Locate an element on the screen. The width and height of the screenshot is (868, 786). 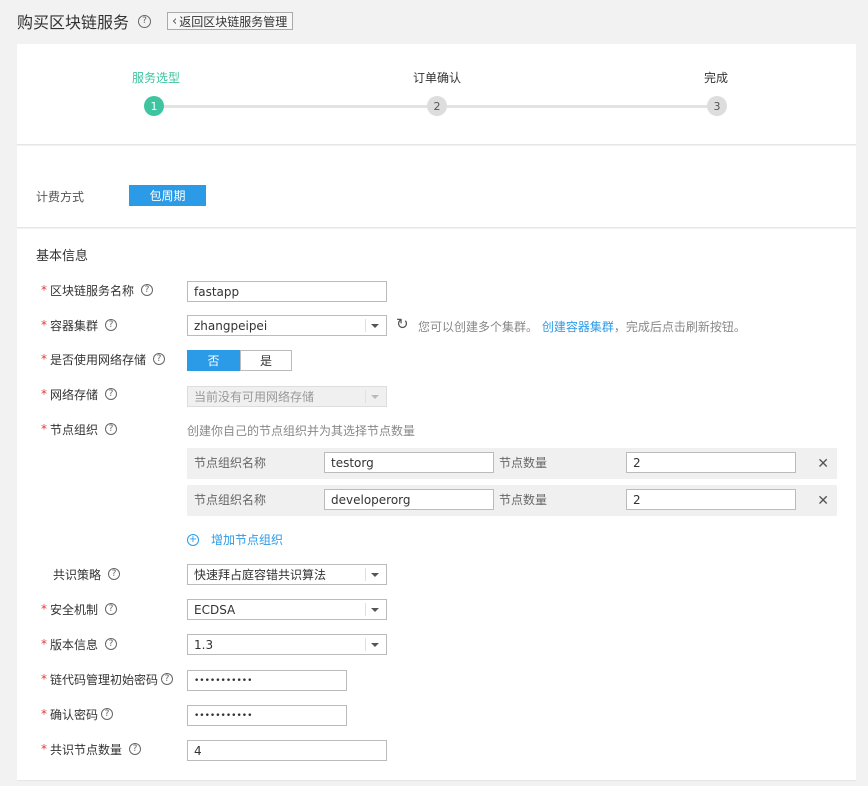
consensus-nodes-label: * 共识节点数量 ? is located at coordinates (91, 749).